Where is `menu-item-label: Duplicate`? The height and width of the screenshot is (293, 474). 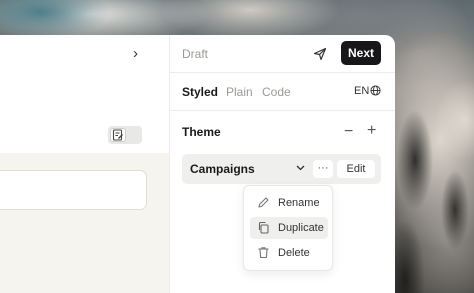 menu-item-label: Duplicate is located at coordinates (301, 228).